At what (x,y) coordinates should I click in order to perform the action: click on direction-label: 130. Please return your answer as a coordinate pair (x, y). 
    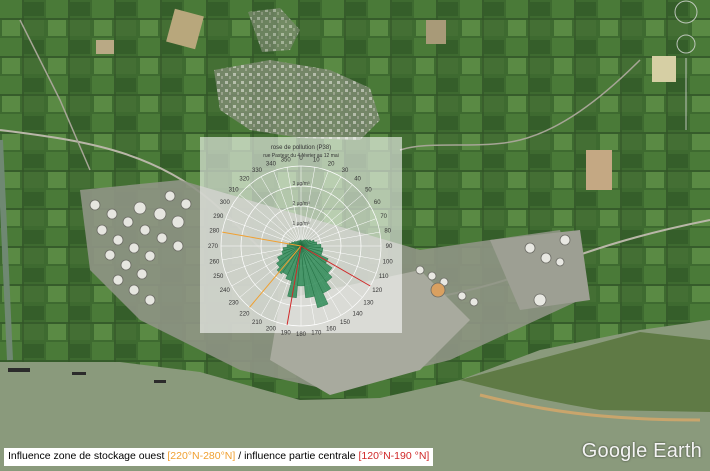
    Looking at the image, I should click on (368, 304).